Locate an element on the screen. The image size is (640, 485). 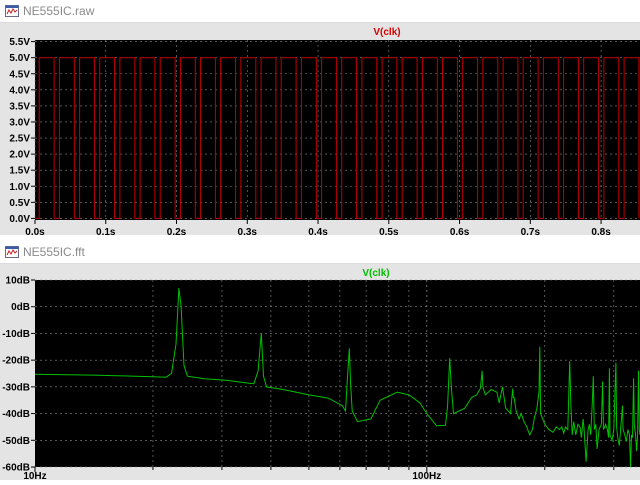
y-tick-label: 5.5V is located at coordinates (19, 42).